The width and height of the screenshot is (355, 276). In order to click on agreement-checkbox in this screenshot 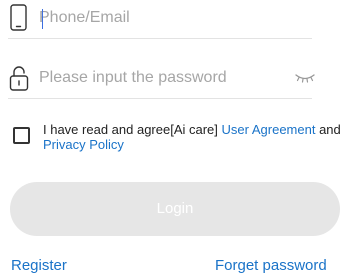, I will do `click(21, 135)`.